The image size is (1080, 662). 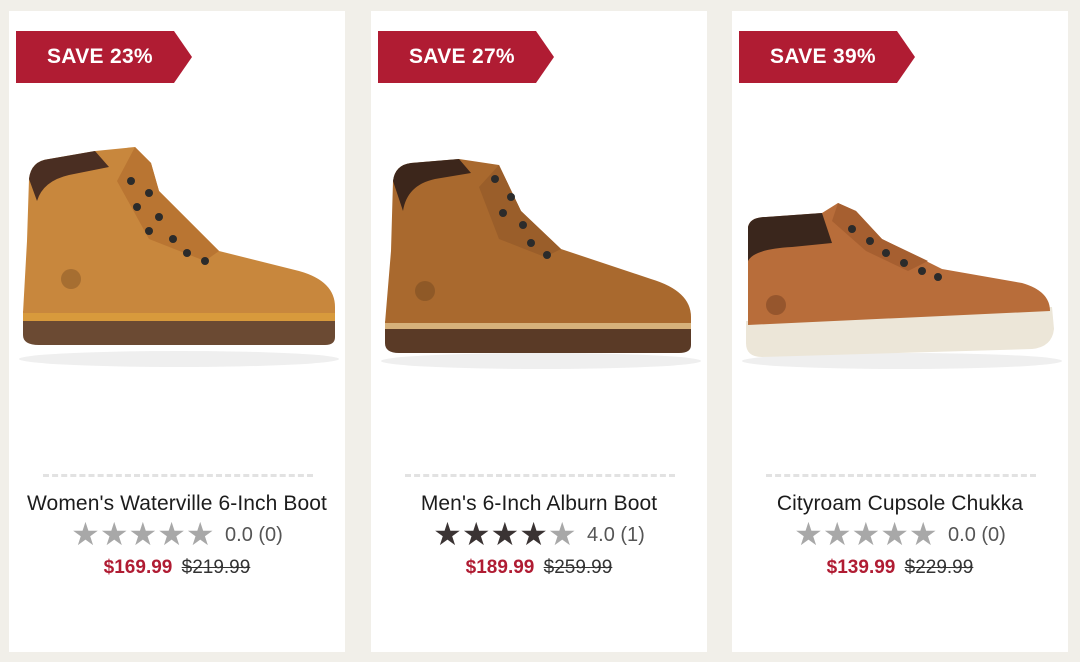 What do you see at coordinates (500, 567) in the screenshot?
I see `sale-price: $189.99` at bounding box center [500, 567].